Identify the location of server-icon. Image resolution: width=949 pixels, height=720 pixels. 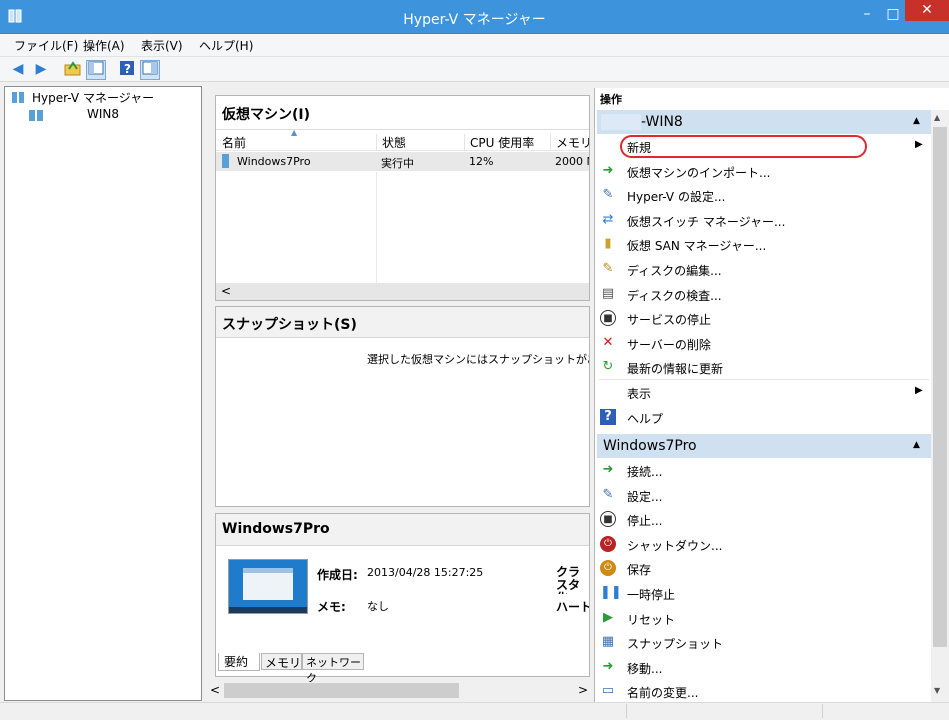
(38, 117).